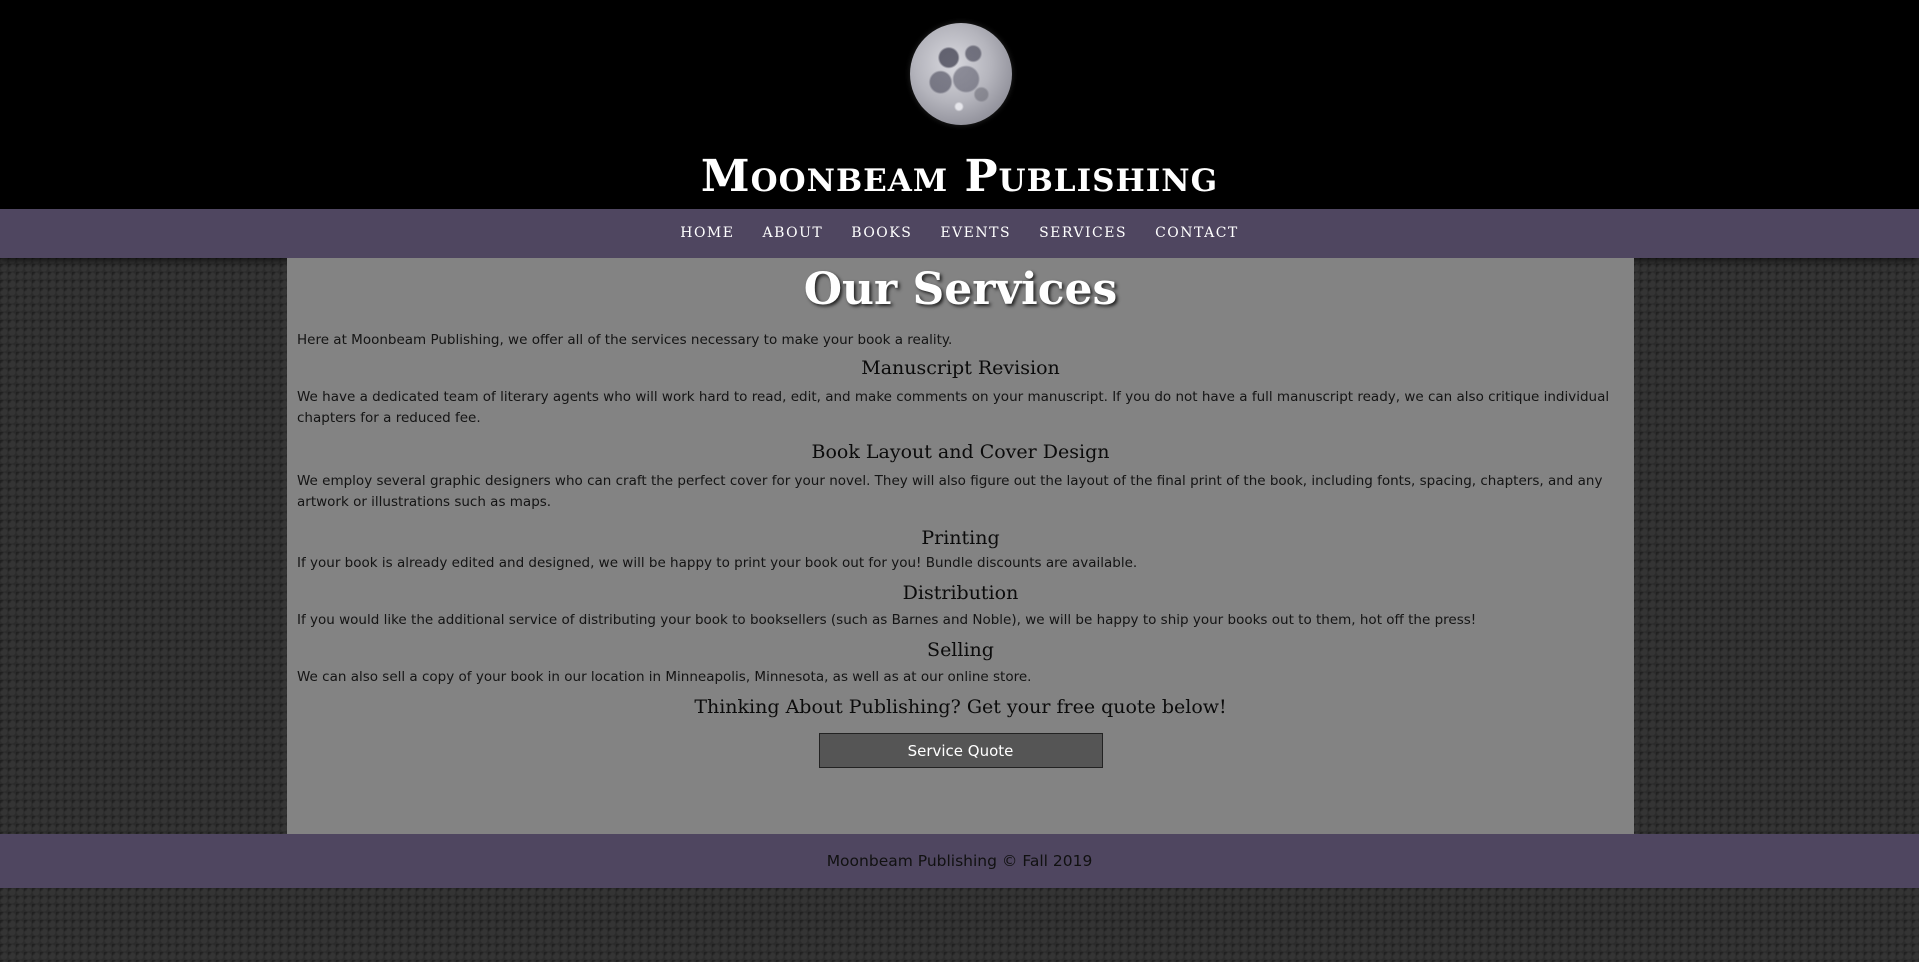 This screenshot has width=1919, height=962. What do you see at coordinates (1083, 233) in the screenshot?
I see `nav-item-services: SERVICES` at bounding box center [1083, 233].